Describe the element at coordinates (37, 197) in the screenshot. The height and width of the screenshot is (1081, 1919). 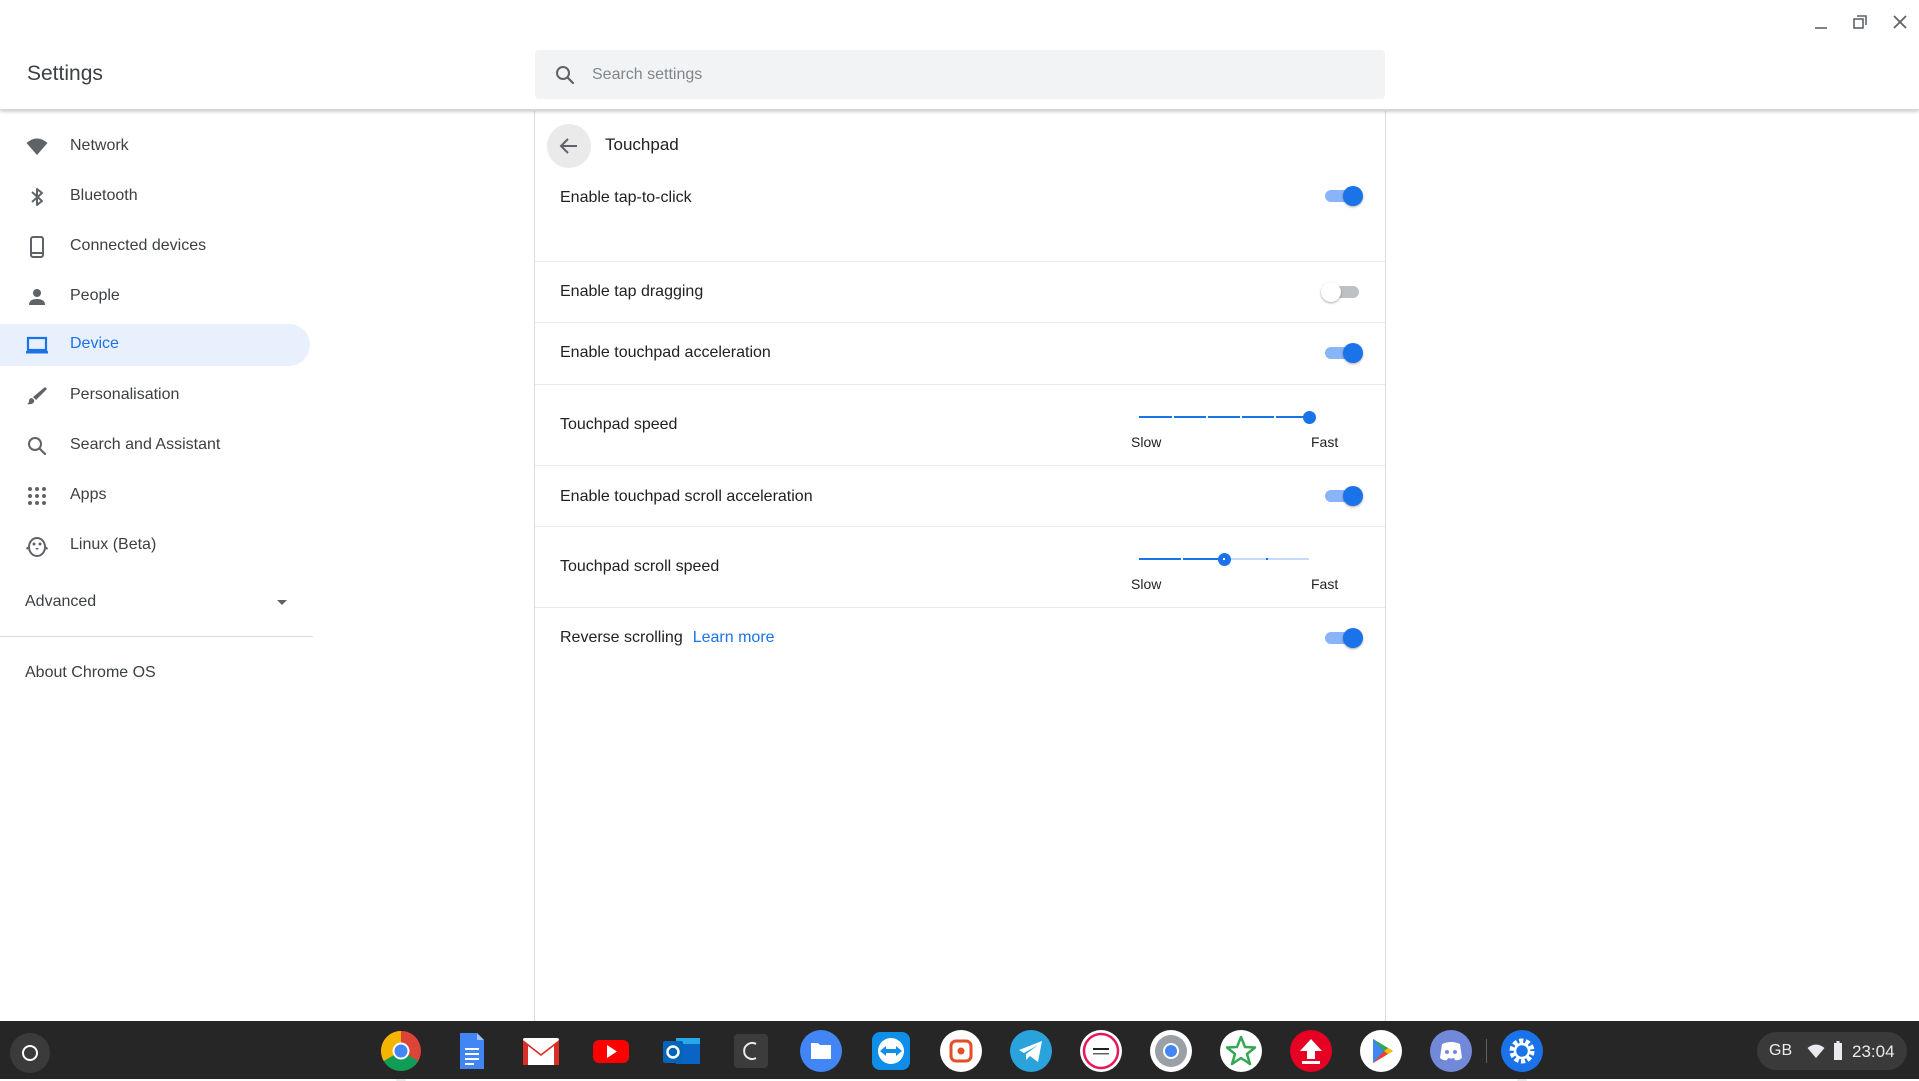
I see `bluetooth-icon` at that location.